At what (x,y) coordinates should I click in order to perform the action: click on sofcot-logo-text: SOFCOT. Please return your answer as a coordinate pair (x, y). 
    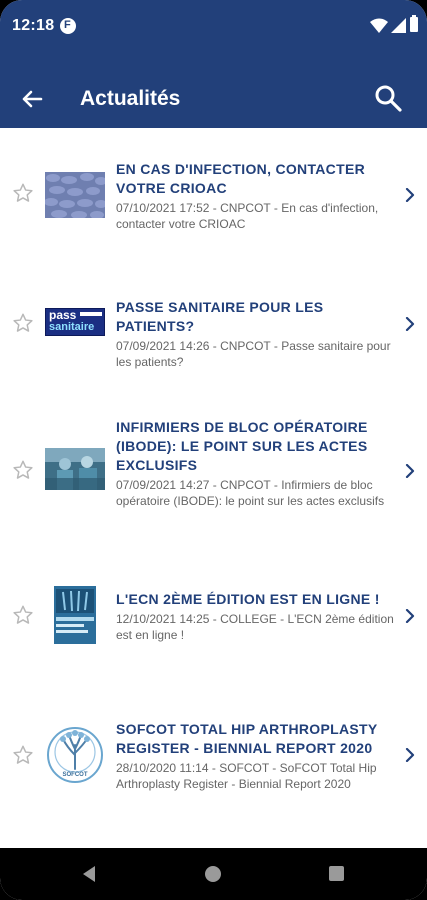
    Looking at the image, I should click on (75, 775).